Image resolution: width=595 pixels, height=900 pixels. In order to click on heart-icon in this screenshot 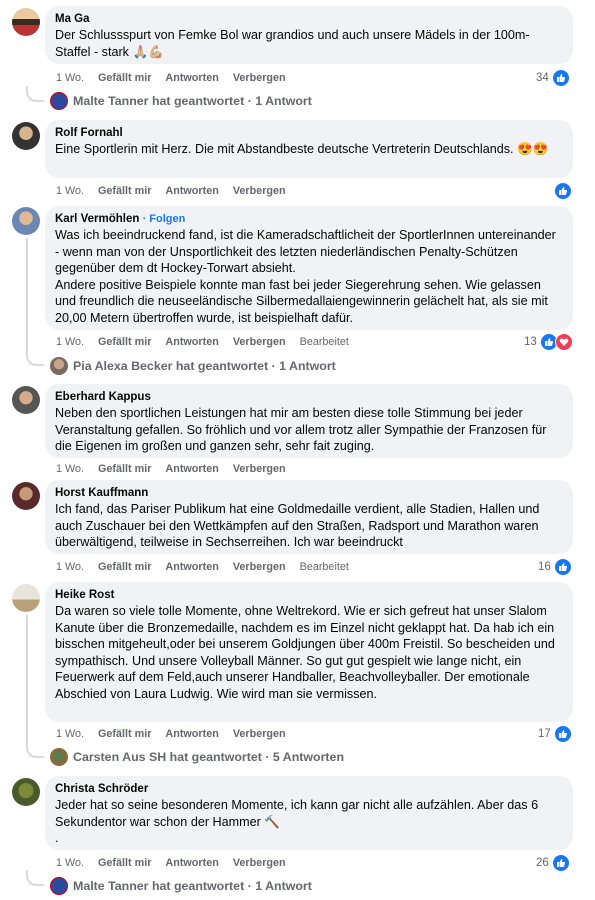, I will do `click(563, 342)`.